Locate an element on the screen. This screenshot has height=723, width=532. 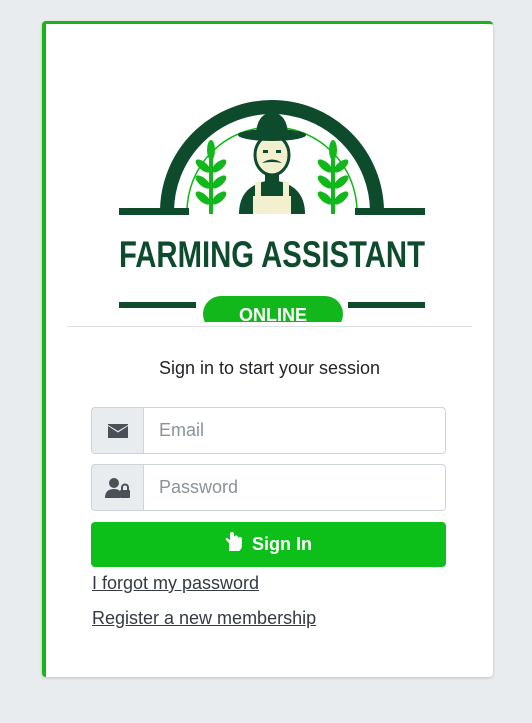
email-input-group is located at coordinates (268, 430).